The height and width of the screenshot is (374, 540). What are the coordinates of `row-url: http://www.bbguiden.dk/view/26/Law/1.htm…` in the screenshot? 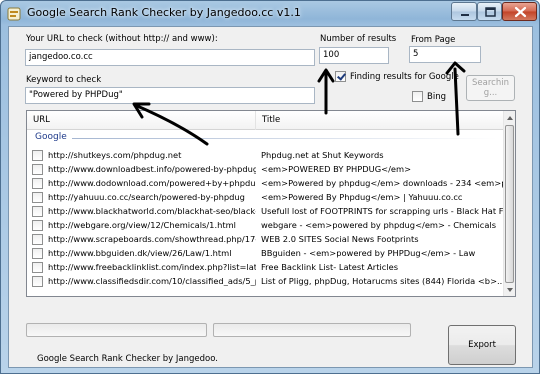 It's located at (140, 253).